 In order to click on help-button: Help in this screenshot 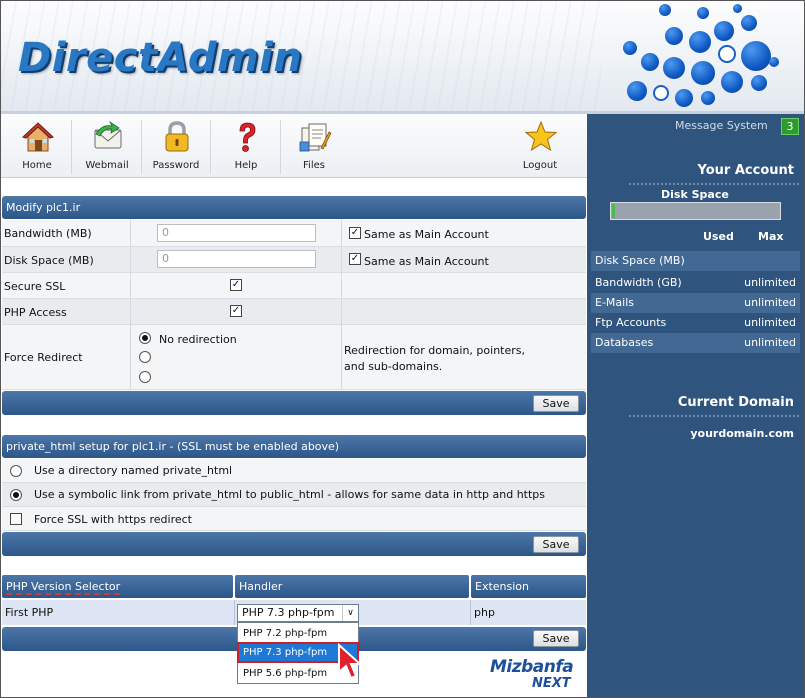, I will do `click(246, 147)`.